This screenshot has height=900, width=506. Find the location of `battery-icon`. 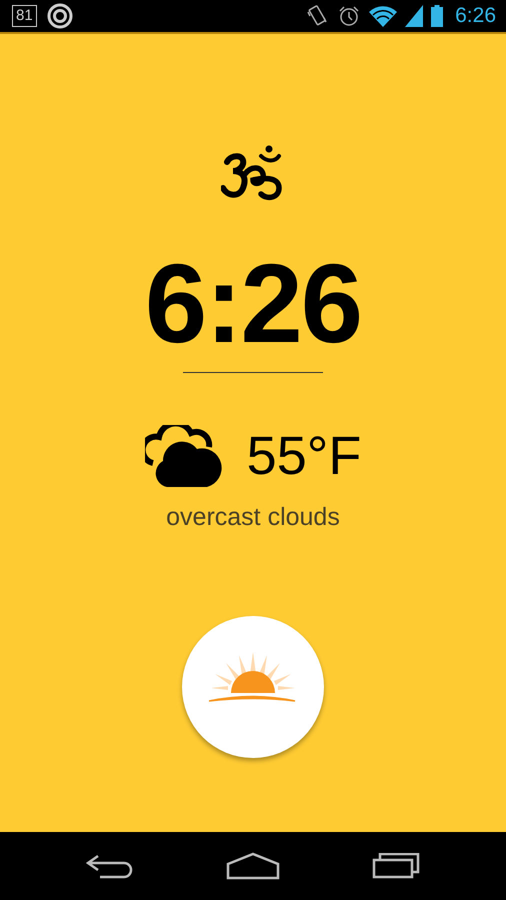

battery-icon is located at coordinates (437, 16).